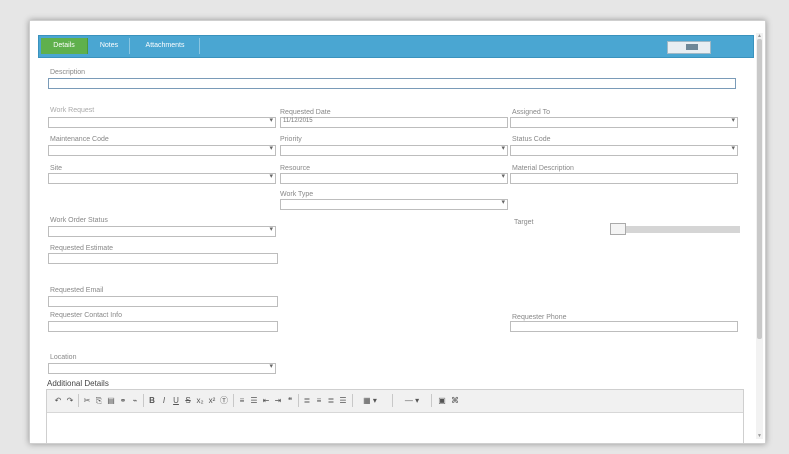  Describe the element at coordinates (152, 400) in the screenshot. I see `bold-icon: B` at that location.